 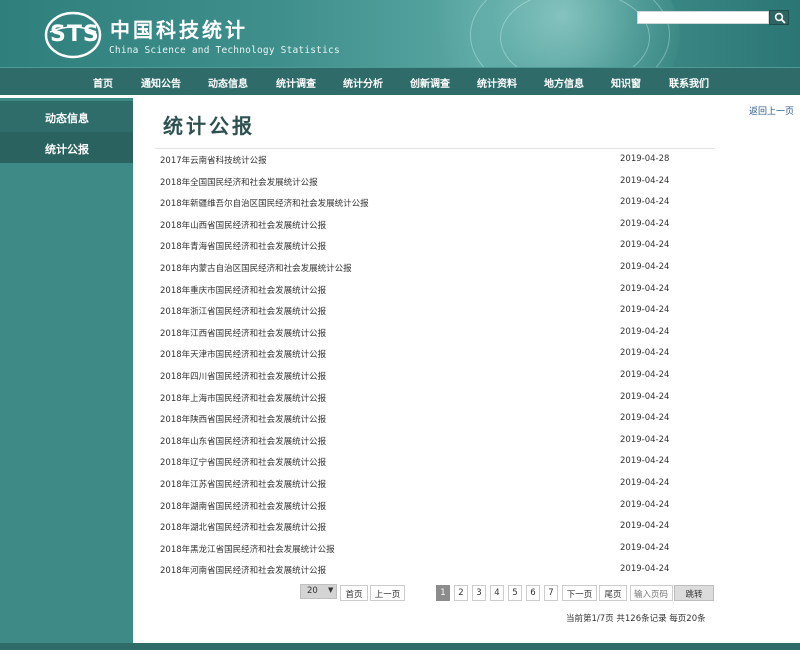 What do you see at coordinates (645, 159) in the screenshot?
I see `list-item-date: 2019-04-28` at bounding box center [645, 159].